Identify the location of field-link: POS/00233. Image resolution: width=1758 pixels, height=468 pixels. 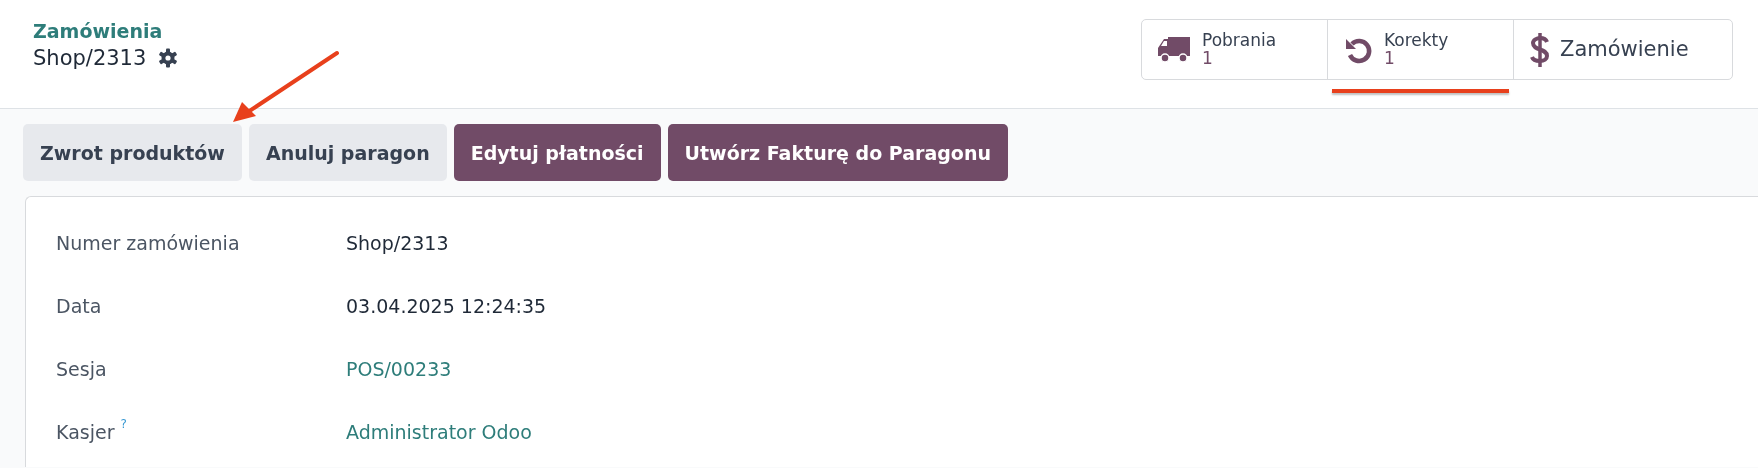
(399, 368).